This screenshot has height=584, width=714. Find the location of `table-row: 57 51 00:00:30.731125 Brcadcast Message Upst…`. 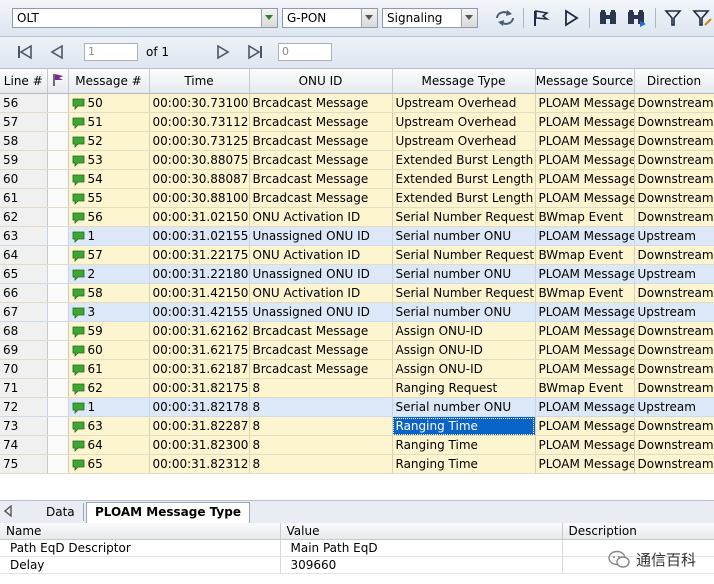

table-row: 57 51 00:00:30.731125 Brcadcast Message Upst… is located at coordinates (357, 122).